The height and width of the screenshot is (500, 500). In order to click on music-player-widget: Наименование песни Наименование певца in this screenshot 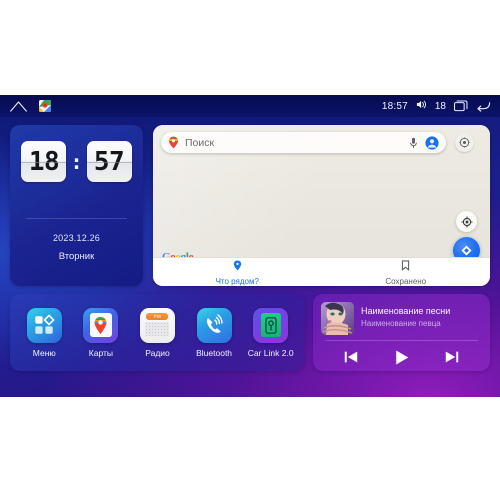, I will do `click(401, 332)`.